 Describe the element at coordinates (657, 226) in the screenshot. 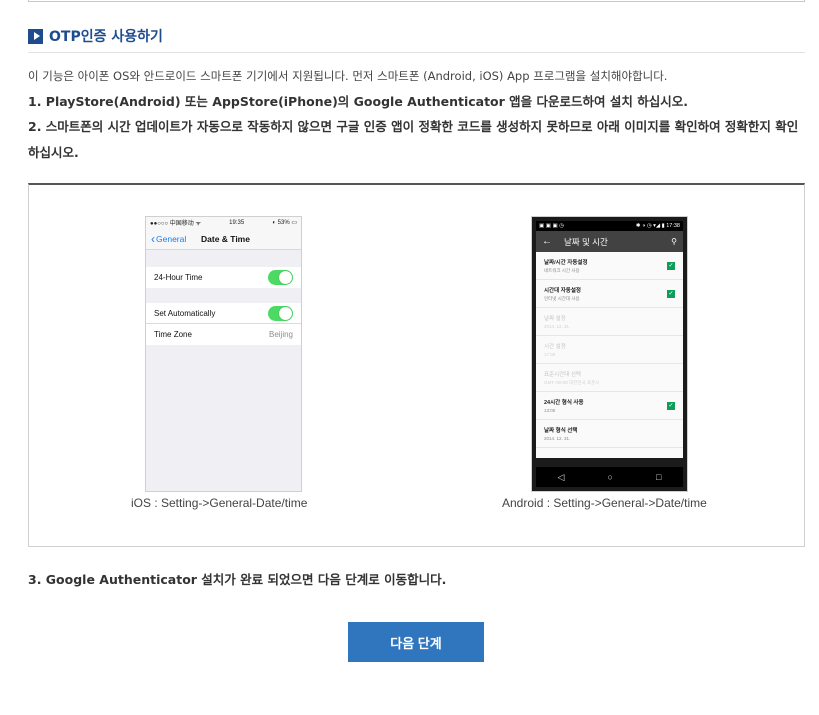

I see `android-status-right: ✱ ◑ ◷ ▾◢ ▮ 17:38` at that location.